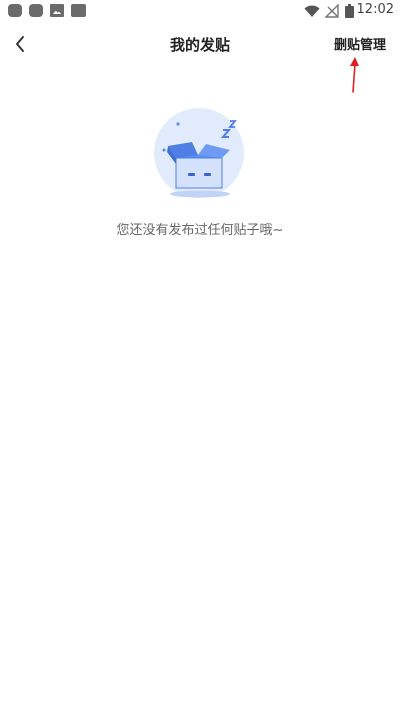 The width and height of the screenshot is (400, 712). I want to click on delete-post-management-button: 删贴管理, so click(360, 43).